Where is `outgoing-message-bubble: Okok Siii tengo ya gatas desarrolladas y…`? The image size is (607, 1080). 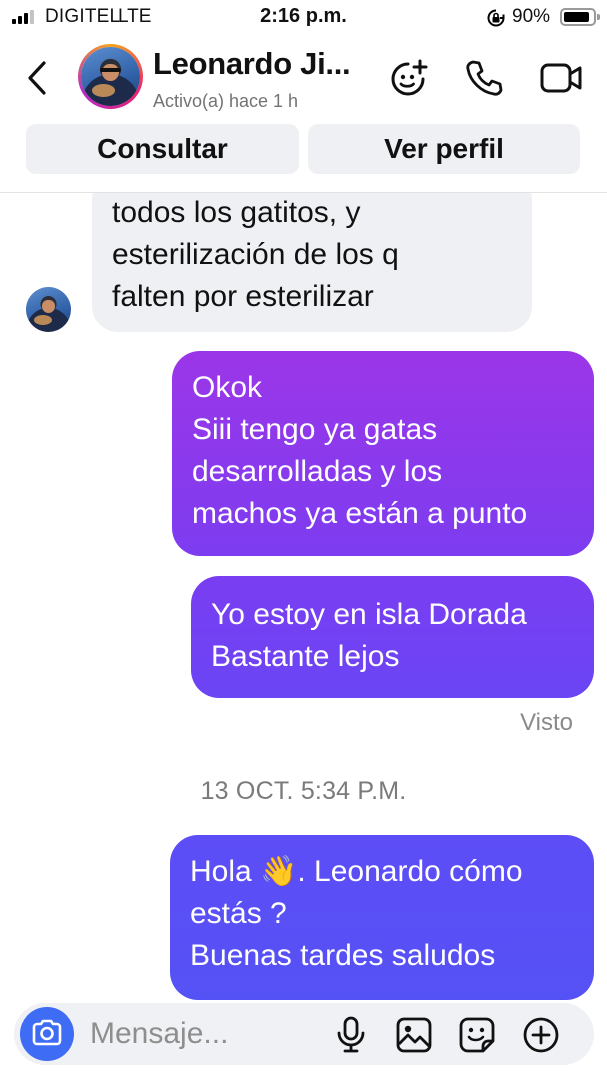
outgoing-message-bubble: Okok Siii tengo ya gatas desarrolladas y… is located at coordinates (383, 453).